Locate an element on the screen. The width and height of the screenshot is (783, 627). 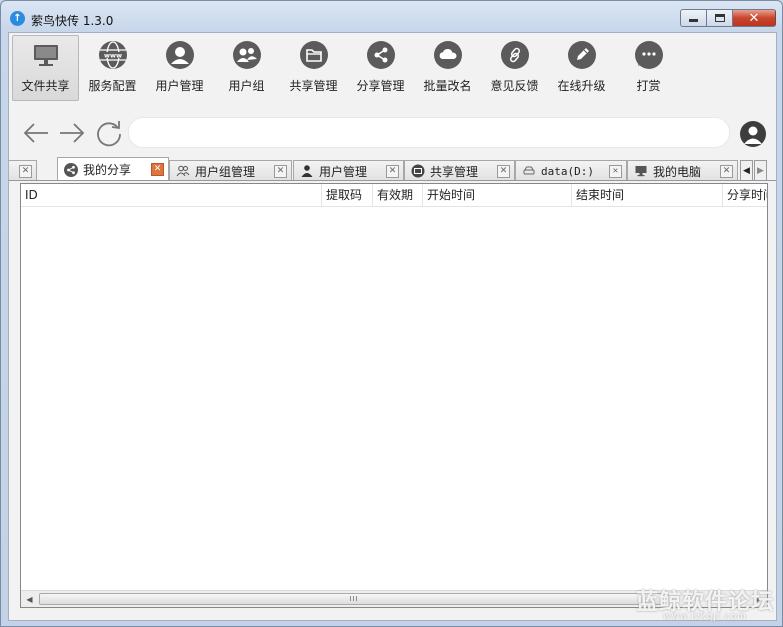
scrollbar-thumb: III is located at coordinates (354, 599).